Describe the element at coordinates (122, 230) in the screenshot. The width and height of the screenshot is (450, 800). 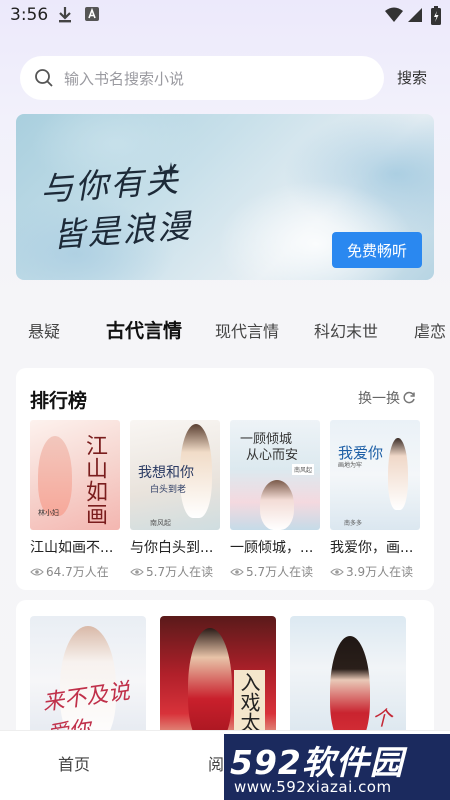
I see `banner-headline-line2: 皆是浪漫` at that location.